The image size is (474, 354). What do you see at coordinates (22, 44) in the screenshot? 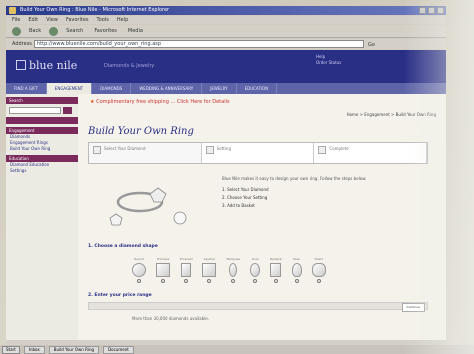
I see `address-label: Address` at bounding box center [22, 44].